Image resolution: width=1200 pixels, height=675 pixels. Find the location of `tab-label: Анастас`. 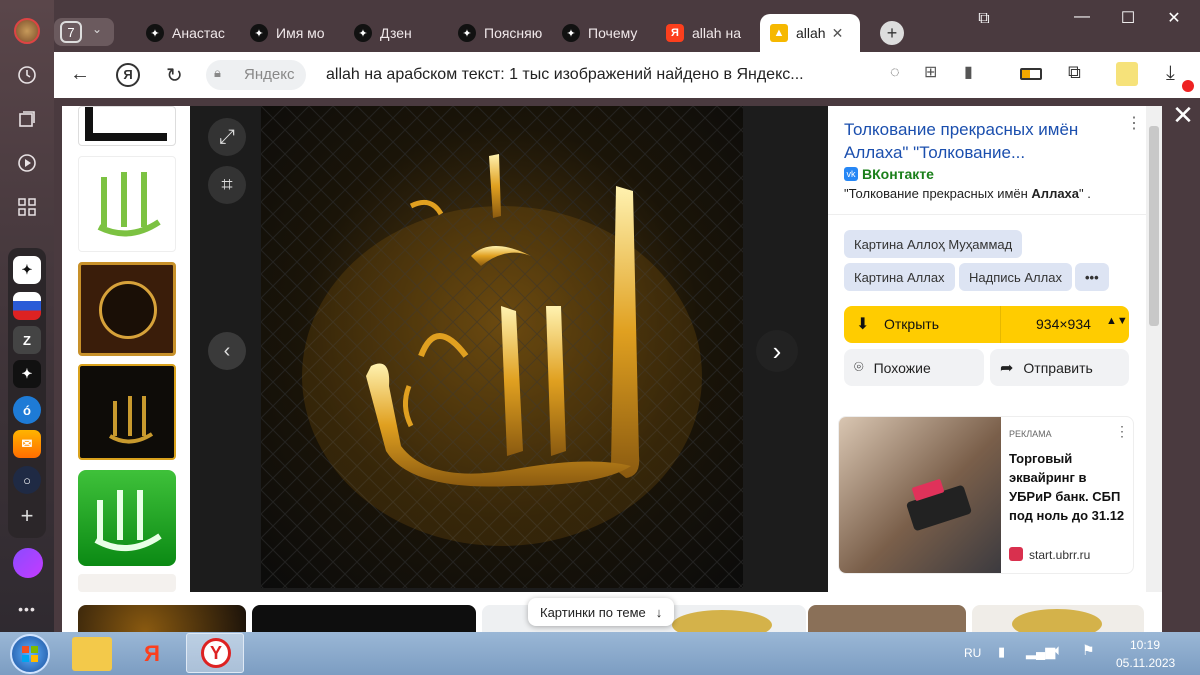

tab-label: Анастас is located at coordinates (198, 33).